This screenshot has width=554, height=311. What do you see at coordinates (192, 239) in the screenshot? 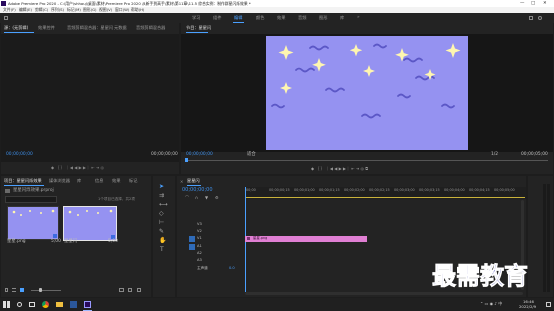
I see `source-patch-v1` at bounding box center [192, 239].